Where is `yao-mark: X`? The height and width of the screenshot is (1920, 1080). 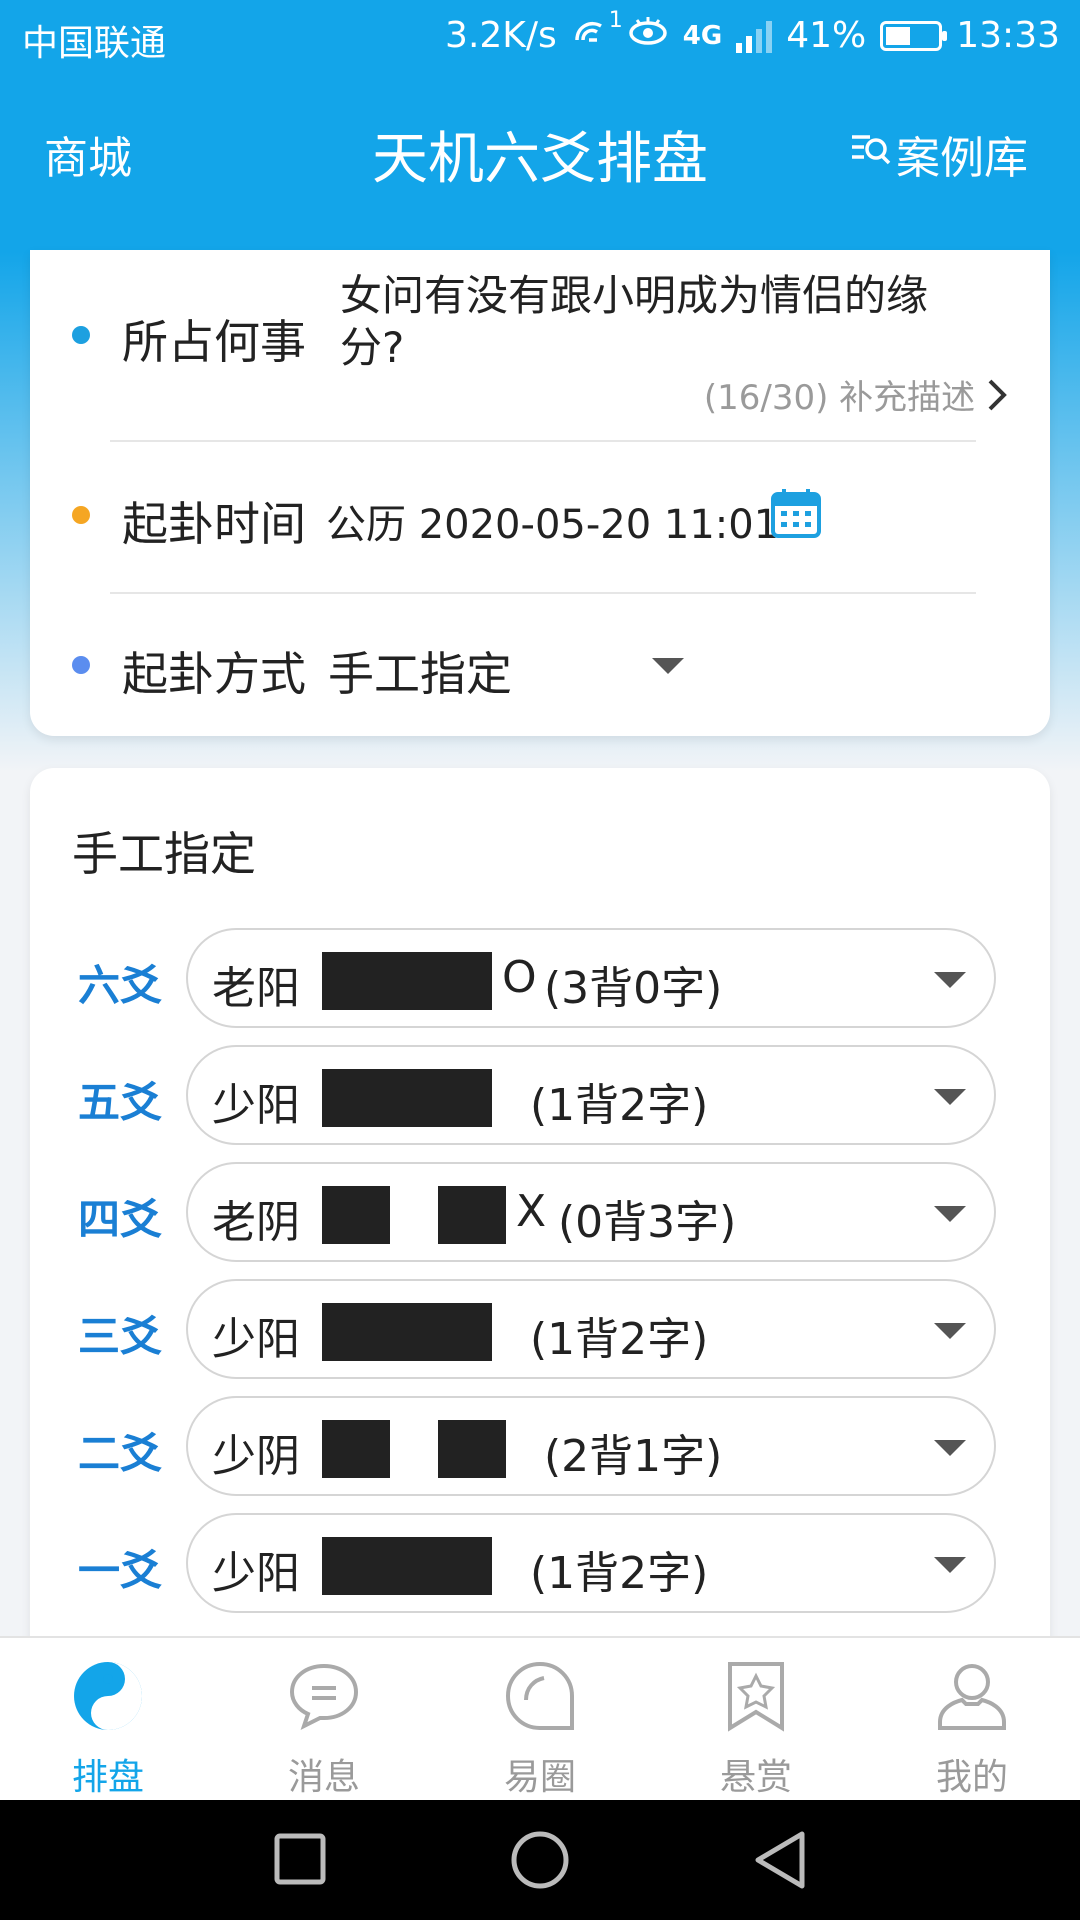
yao-mark: X is located at coordinates (531, 1211).